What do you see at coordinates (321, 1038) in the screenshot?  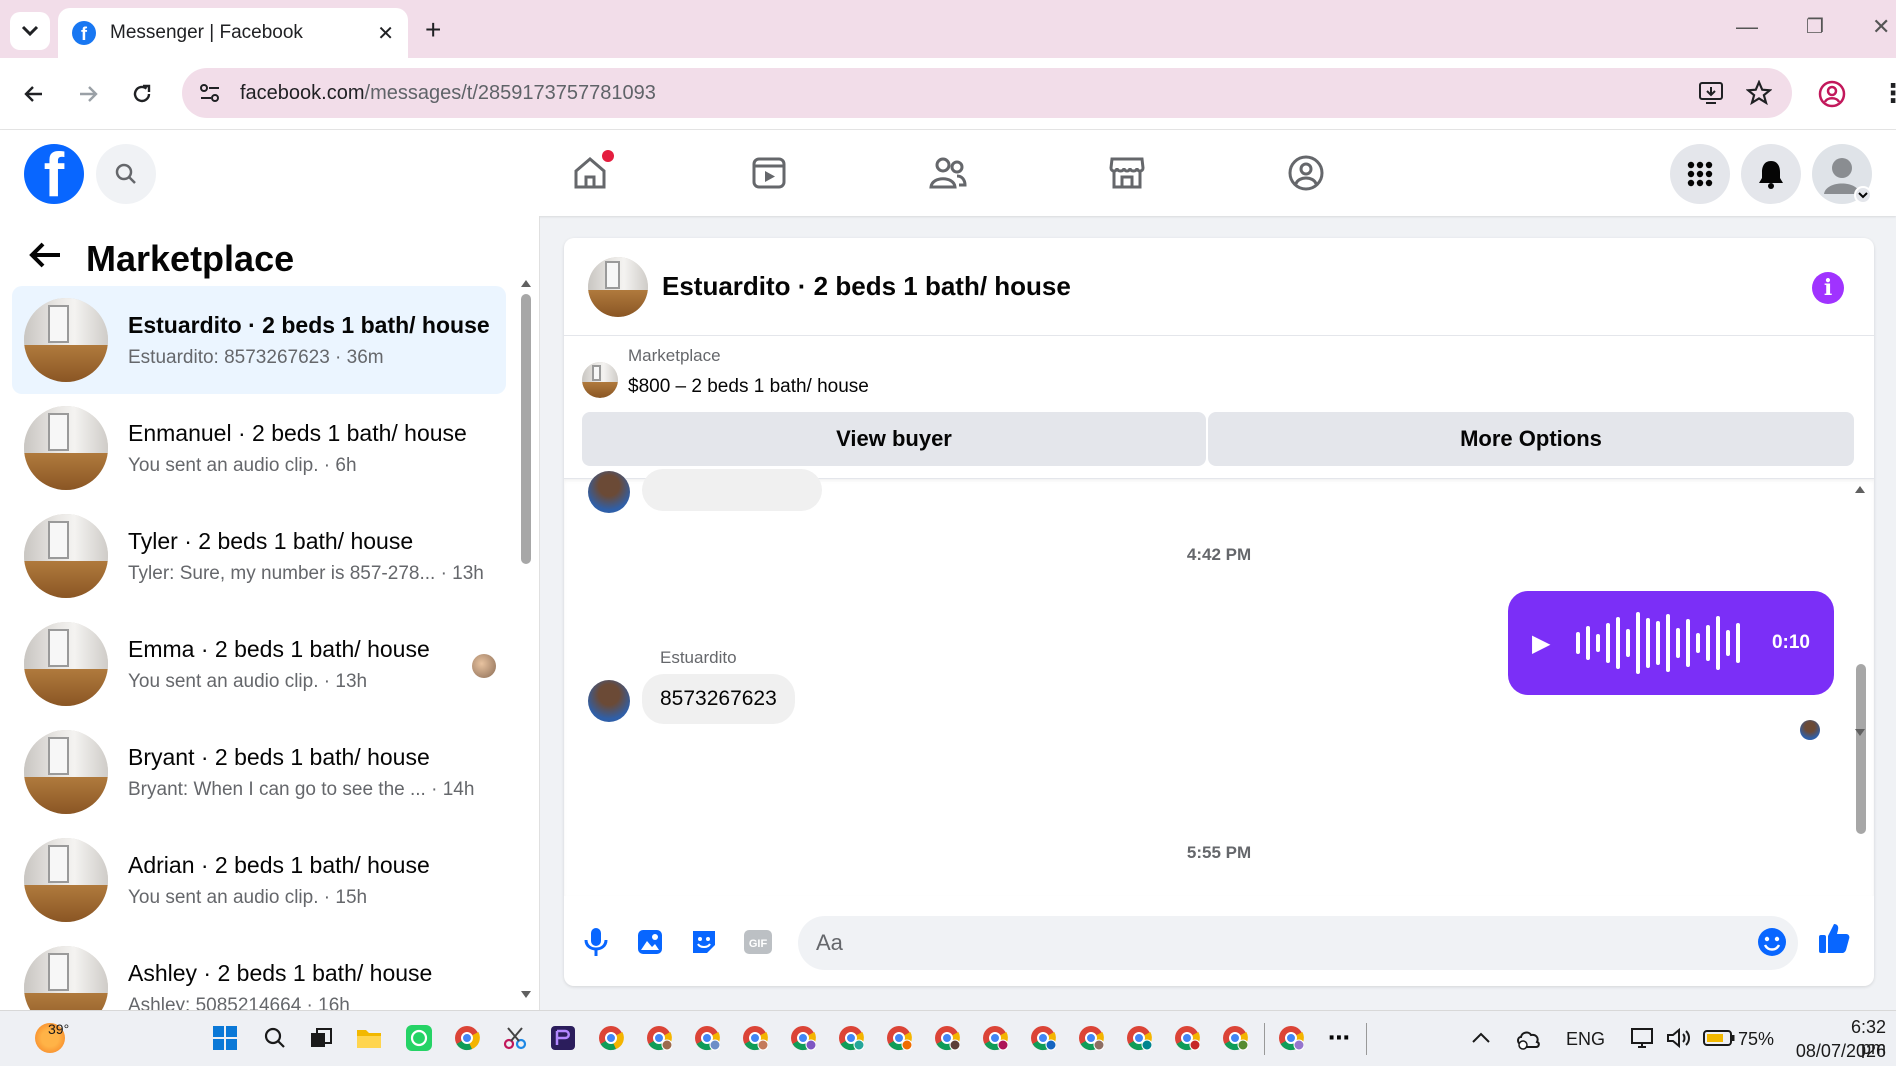 I see `task-view-icon` at bounding box center [321, 1038].